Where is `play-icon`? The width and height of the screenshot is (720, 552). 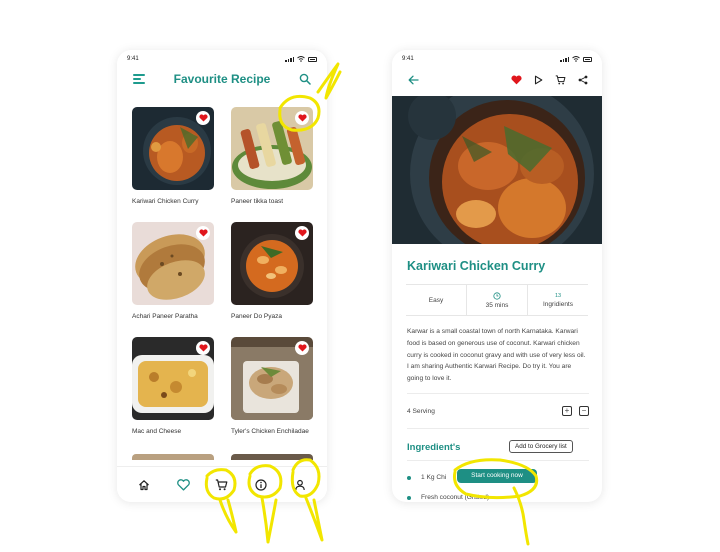
play-icon is located at coordinates (538, 80).